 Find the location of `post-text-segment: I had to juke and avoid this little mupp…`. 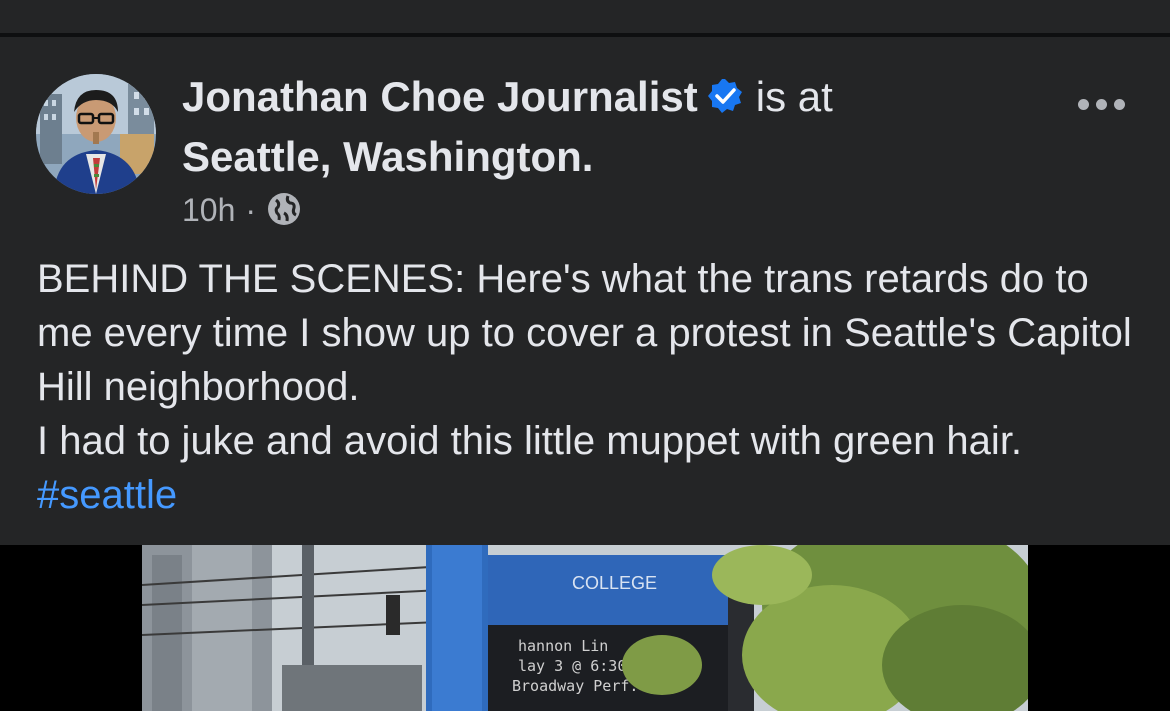

post-text-segment: I had to juke and avoid this little mupp… is located at coordinates (530, 441).